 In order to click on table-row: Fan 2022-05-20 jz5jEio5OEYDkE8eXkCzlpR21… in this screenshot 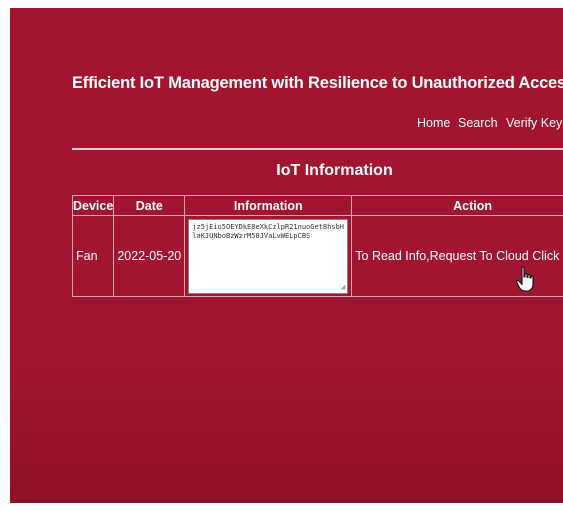, I will do `click(317, 256)`.